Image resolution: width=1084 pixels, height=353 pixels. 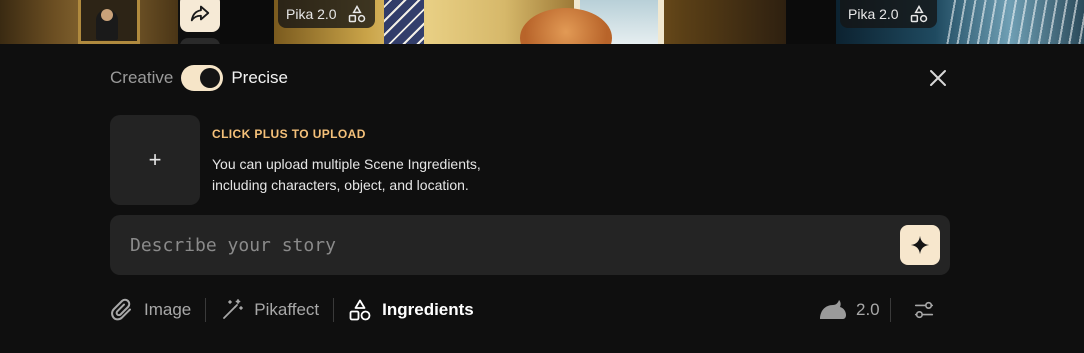 I want to click on tab-ingredients-label: Ingredients, so click(x=428, y=309).